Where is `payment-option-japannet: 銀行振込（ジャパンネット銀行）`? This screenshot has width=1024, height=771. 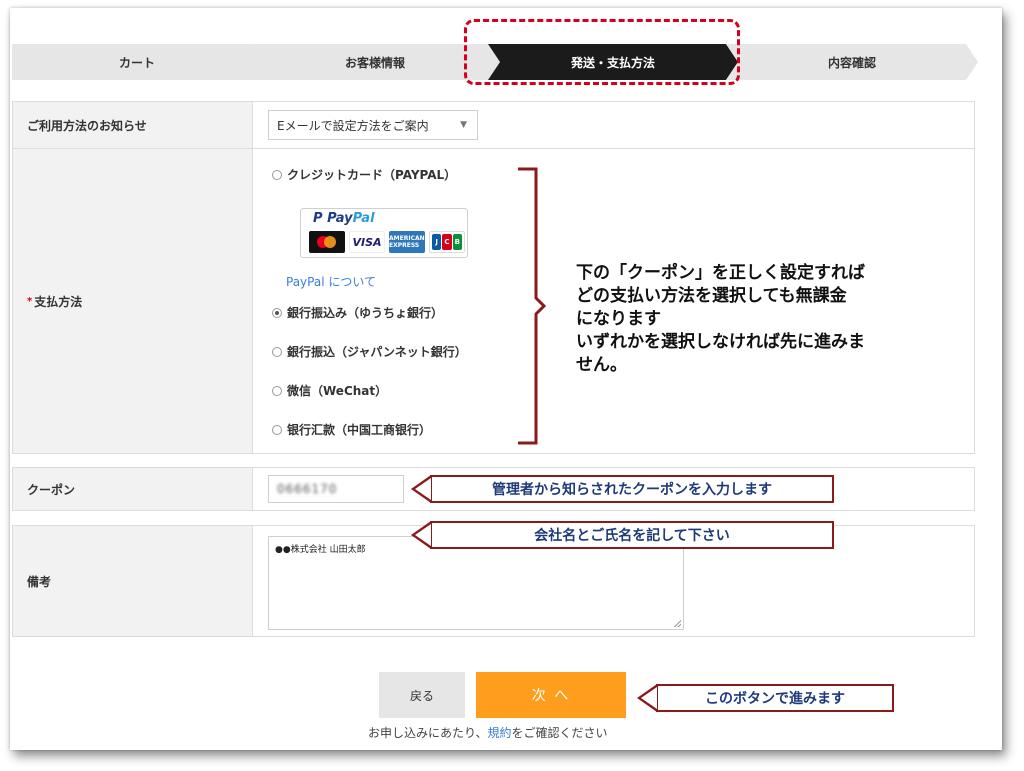
payment-option-japannet: 銀行振込（ジャパンネット銀行） is located at coordinates (369, 351).